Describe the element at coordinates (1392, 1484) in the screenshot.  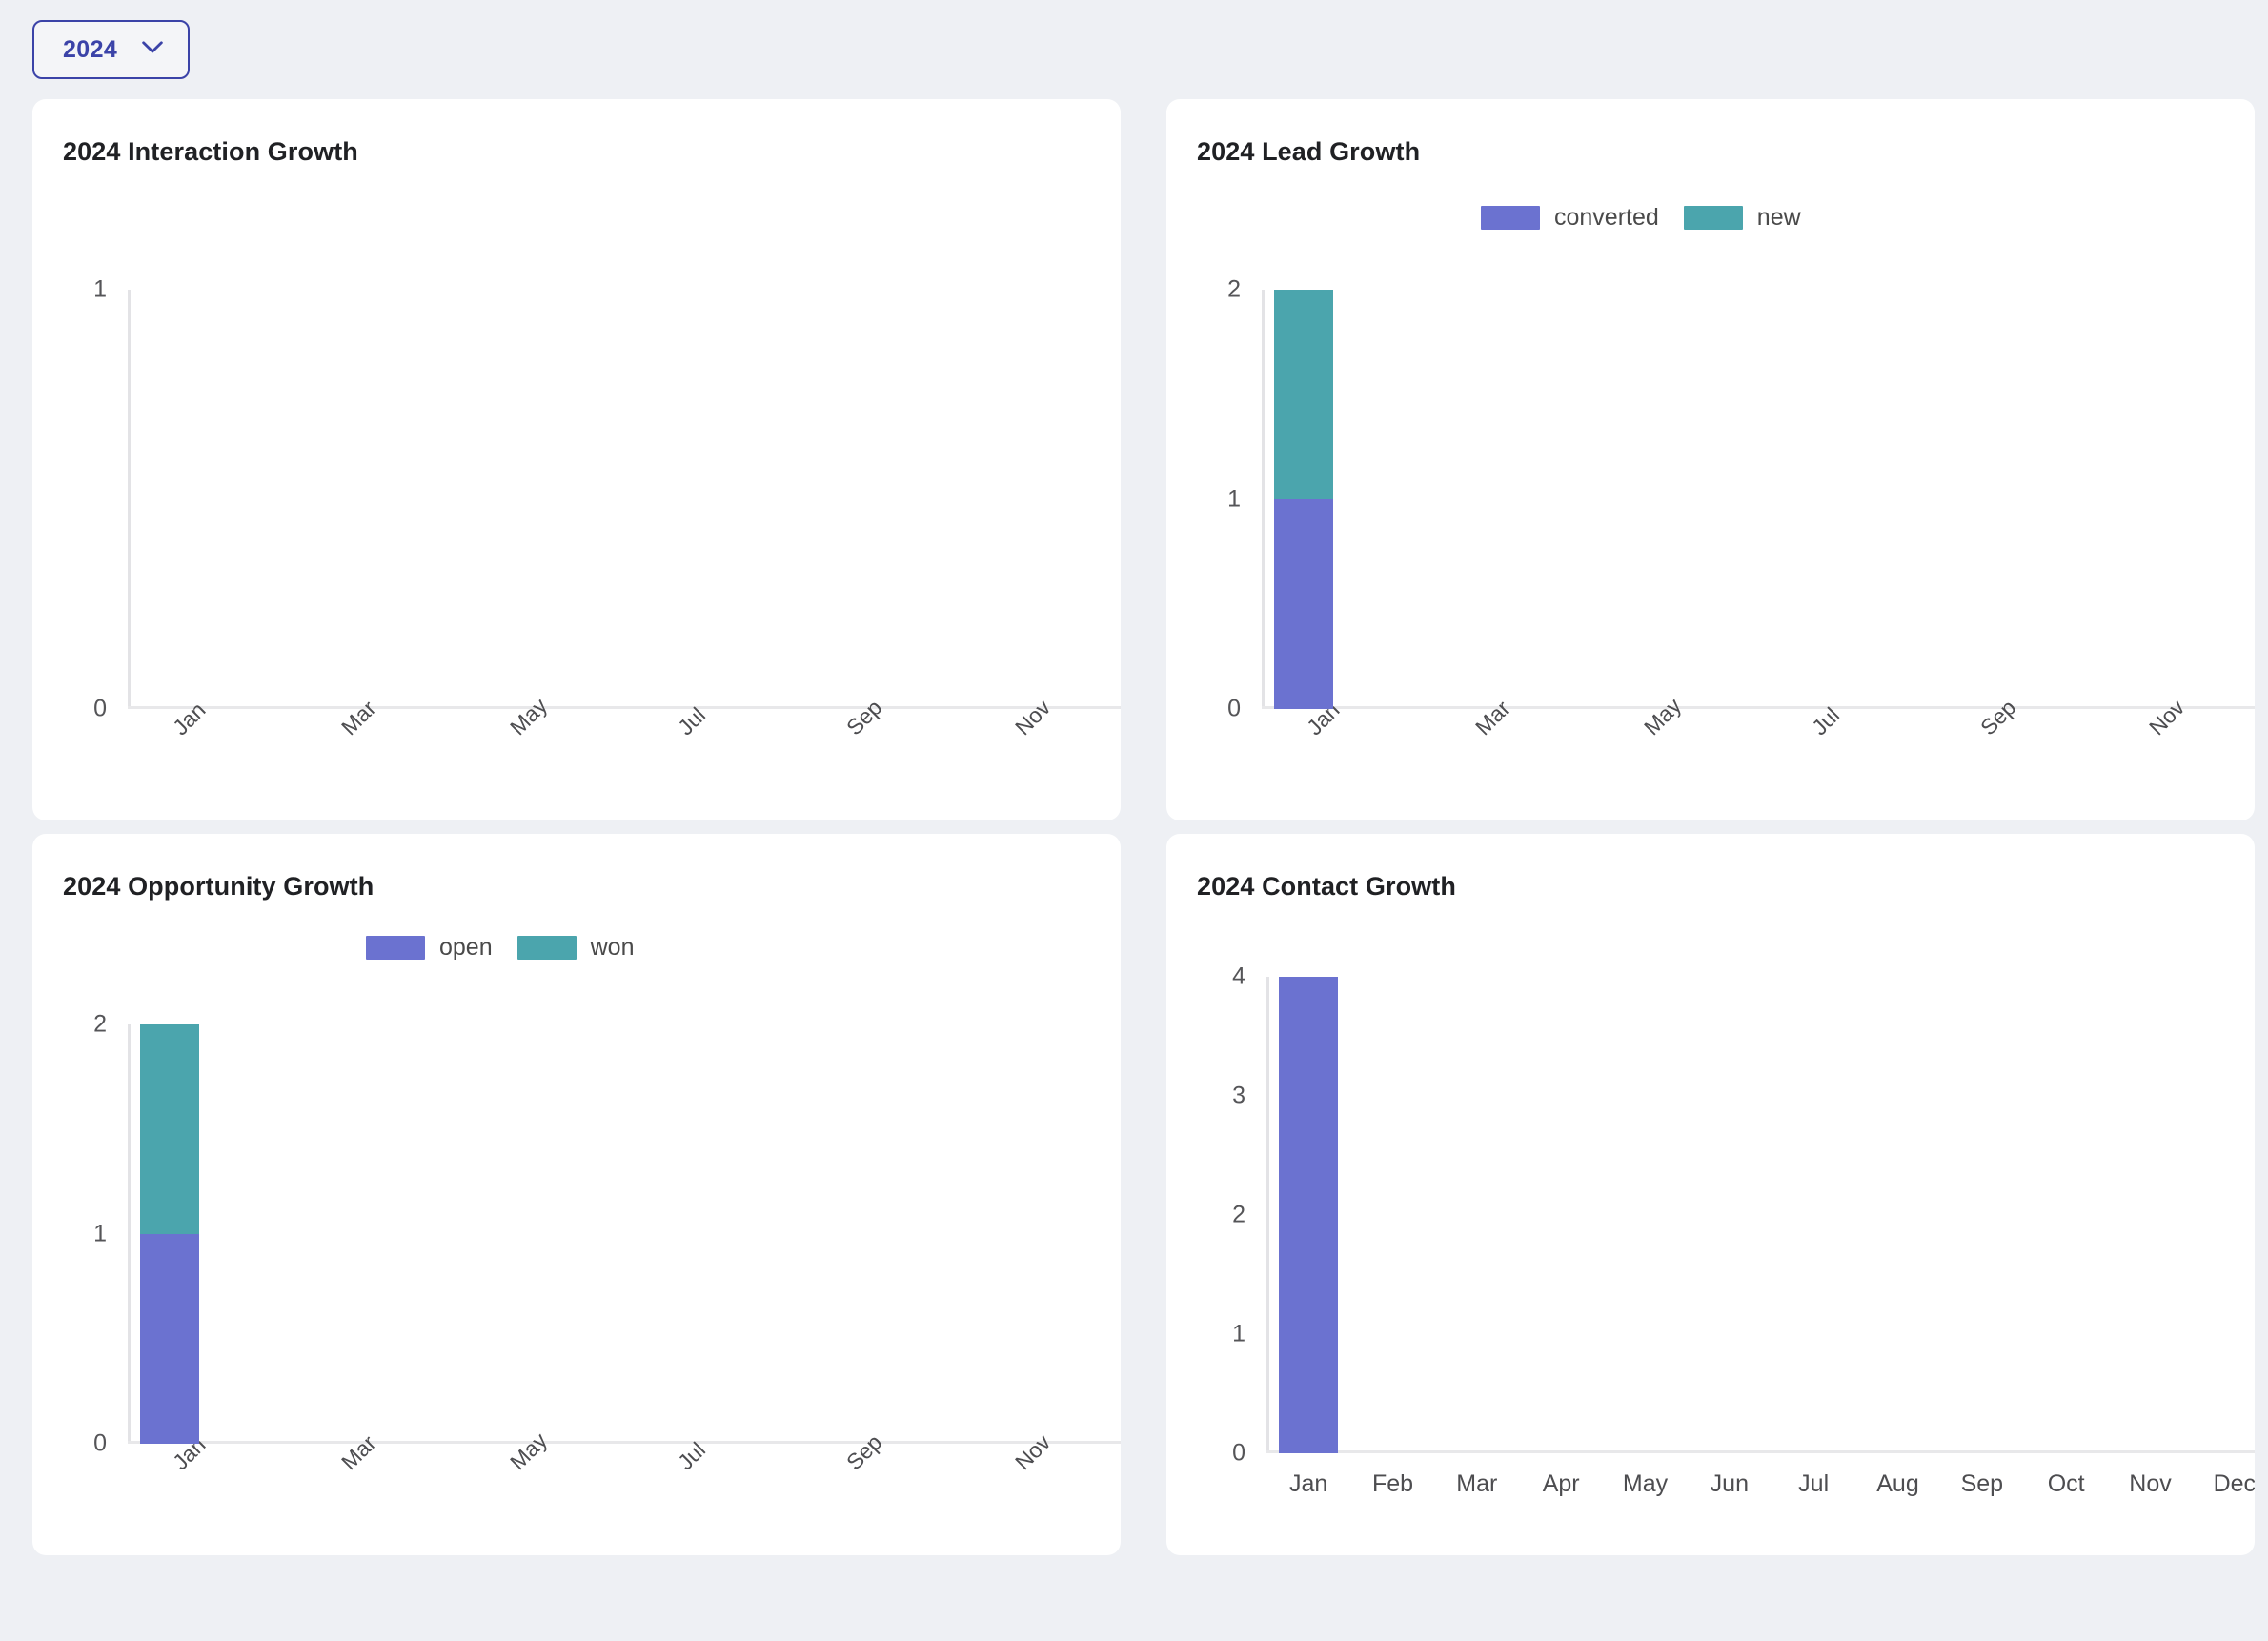
I see `x-axis-tick-label: Feb` at that location.